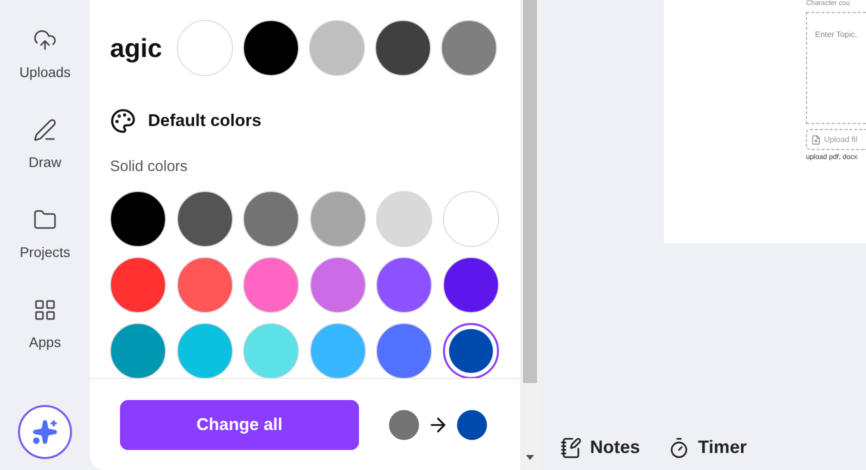 Image resolution: width=866 pixels, height=470 pixels. I want to click on folder-icon, so click(45, 220).